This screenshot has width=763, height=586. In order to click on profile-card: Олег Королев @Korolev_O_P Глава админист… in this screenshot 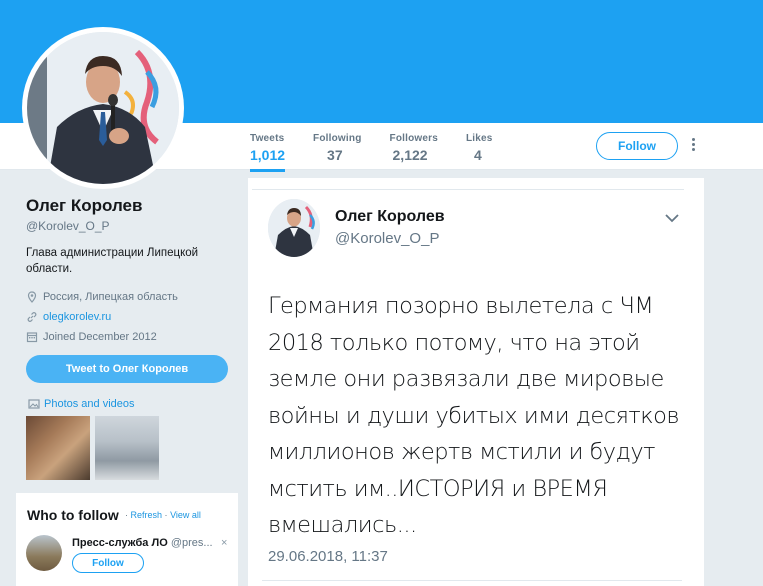, I will do `click(131, 269)`.